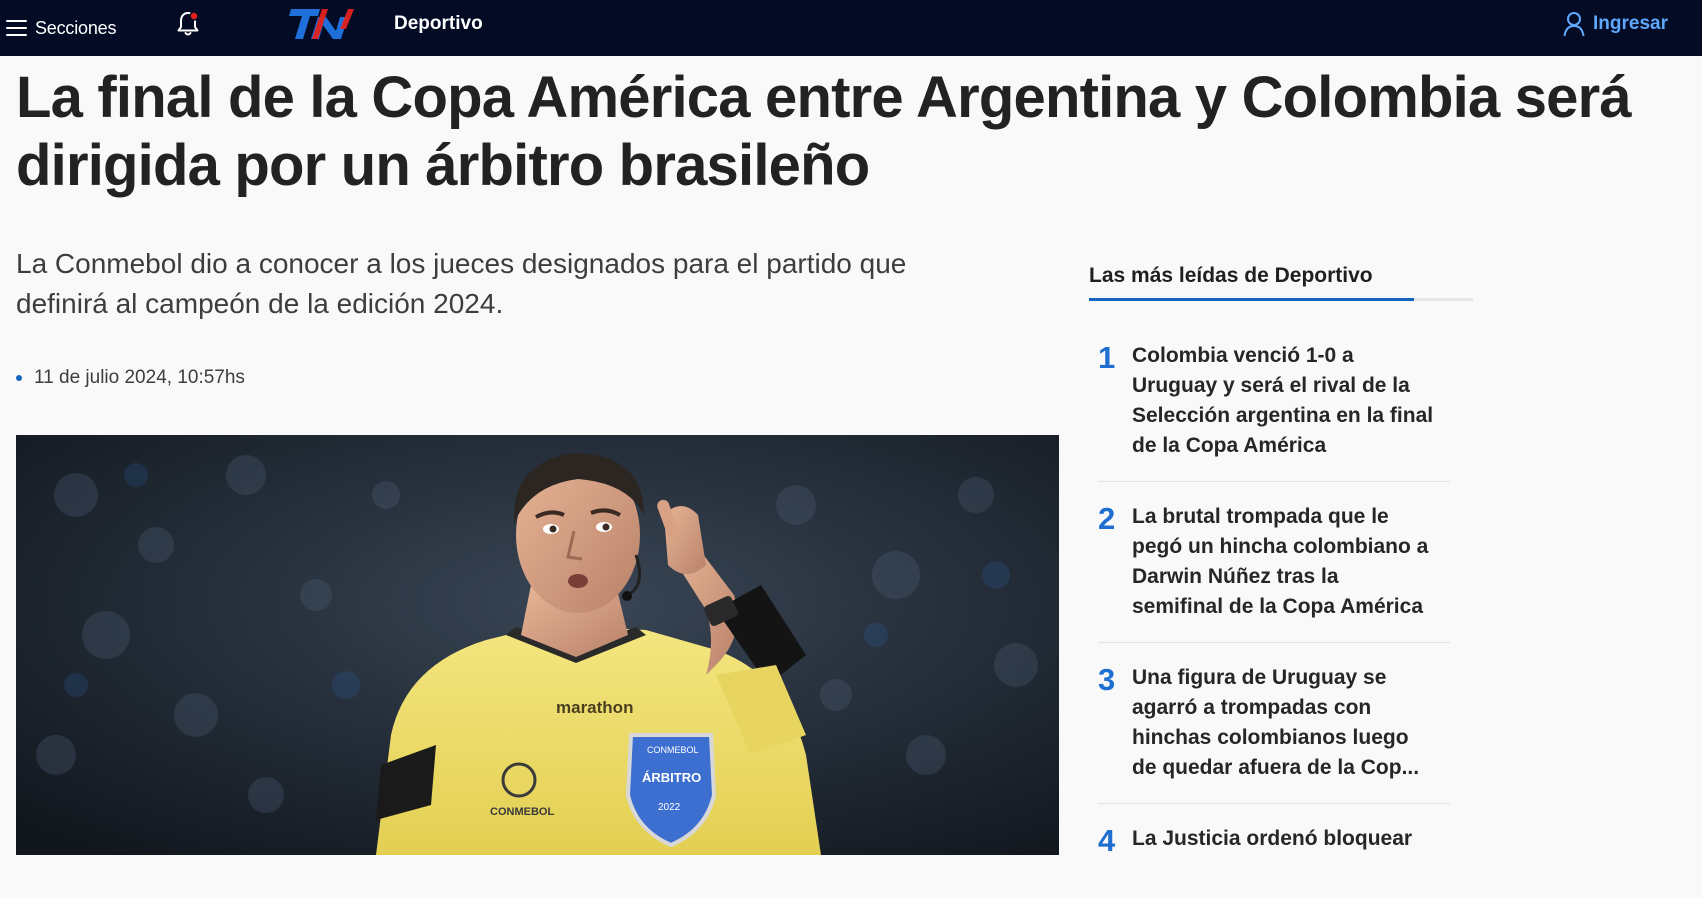 The image size is (1702, 898). Describe the element at coordinates (1271, 385) in the screenshot. I see `headline-line: Uruguay y será el rival de la` at that location.